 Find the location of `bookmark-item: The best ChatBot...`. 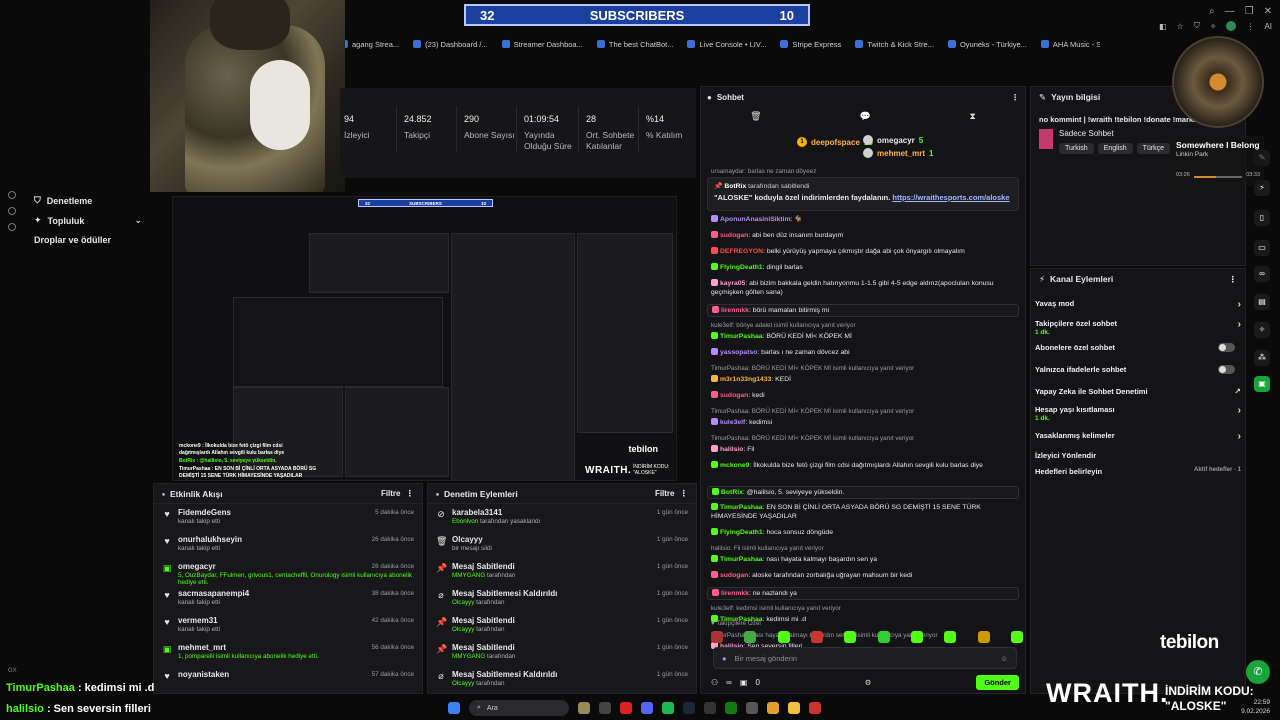

bookmark-item: The best ChatBot... is located at coordinates (634, 44).